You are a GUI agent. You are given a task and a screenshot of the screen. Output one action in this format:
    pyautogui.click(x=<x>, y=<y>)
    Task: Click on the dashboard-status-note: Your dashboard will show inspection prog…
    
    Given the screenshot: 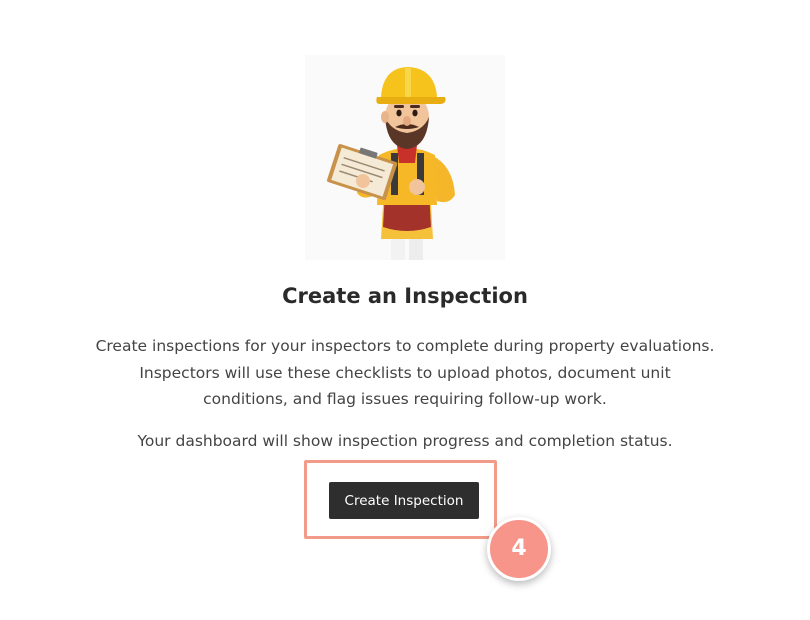 What is the action you would take?
    pyautogui.click(x=405, y=441)
    